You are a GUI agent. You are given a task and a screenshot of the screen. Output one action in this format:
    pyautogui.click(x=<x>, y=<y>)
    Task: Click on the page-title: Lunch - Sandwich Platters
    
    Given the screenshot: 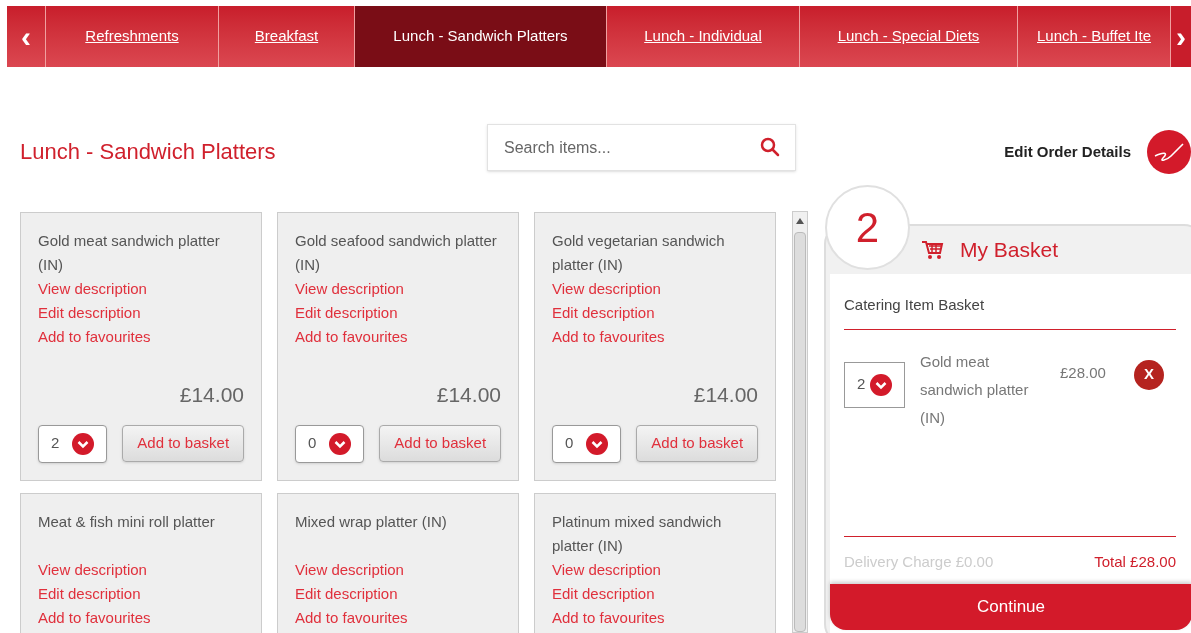 What is the action you would take?
    pyautogui.click(x=148, y=152)
    